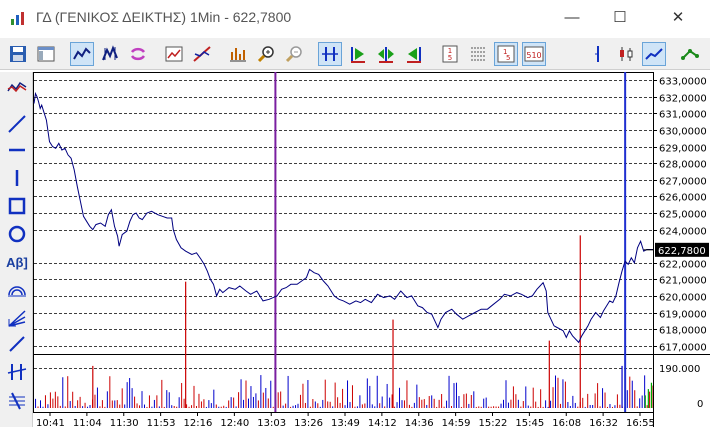 This screenshot has width=710, height=427. I want to click on y-tick-label: 632,0000, so click(683, 99).